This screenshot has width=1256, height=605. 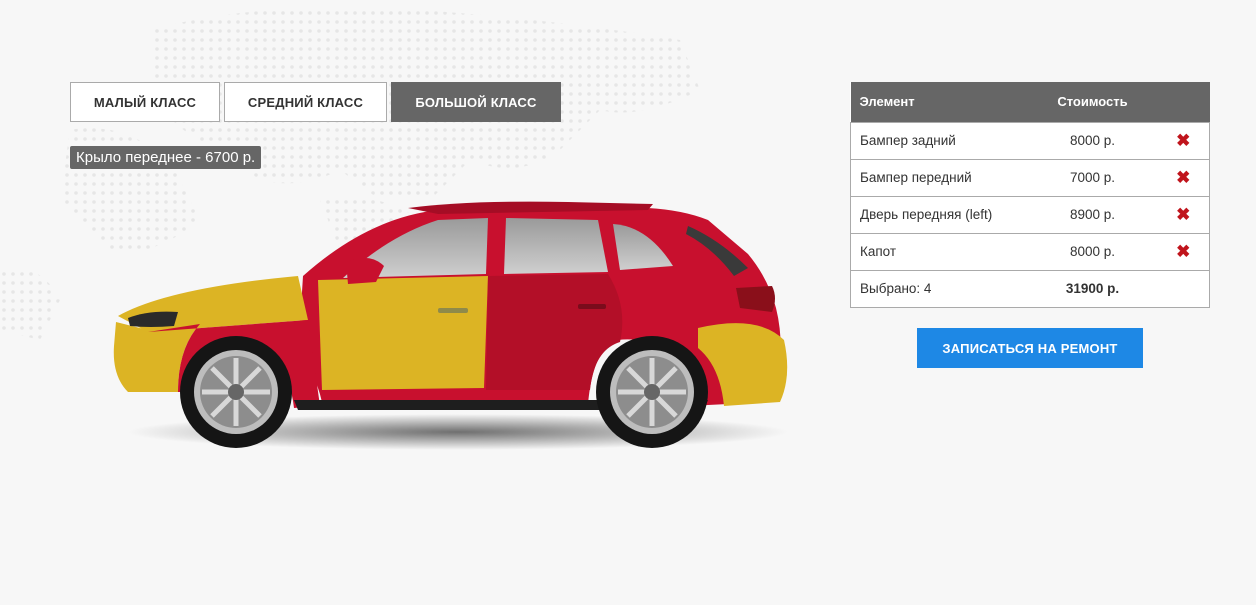 I want to click on table-row: Дверь передняя (left) 8900 р. ✖, so click(x=1030, y=214).